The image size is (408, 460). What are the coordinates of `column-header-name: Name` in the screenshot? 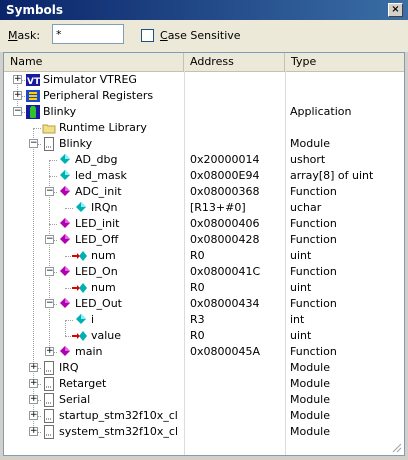 It's located at (94, 62).